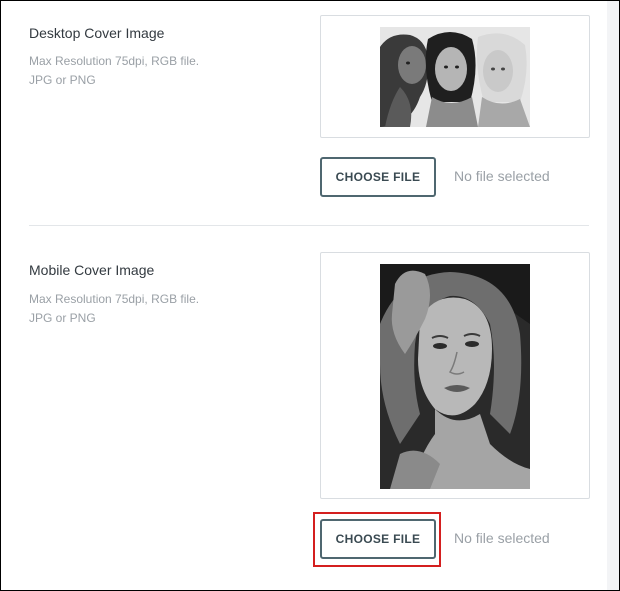 The image size is (620, 591). Describe the element at coordinates (378, 539) in the screenshot. I see `mobile-choose-file-button: CHOOSE FILE` at that location.